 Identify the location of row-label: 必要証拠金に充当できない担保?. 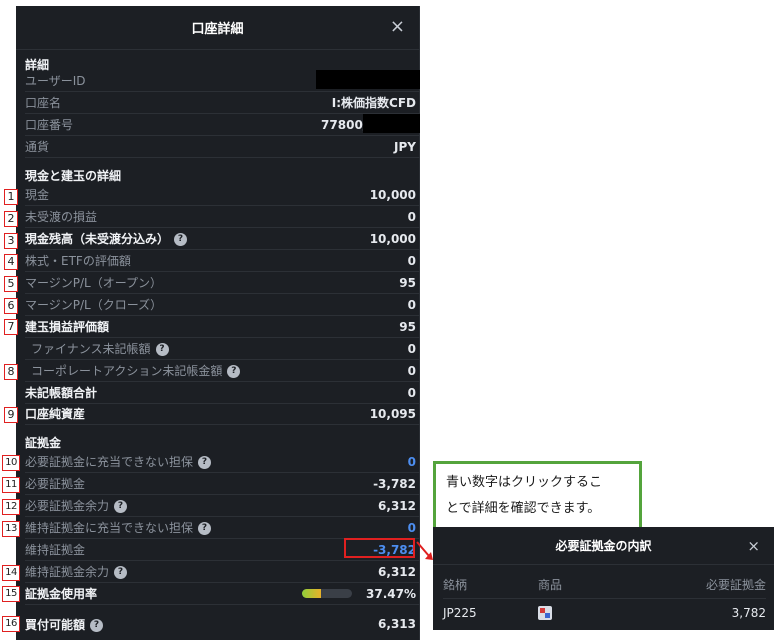
(216, 461).